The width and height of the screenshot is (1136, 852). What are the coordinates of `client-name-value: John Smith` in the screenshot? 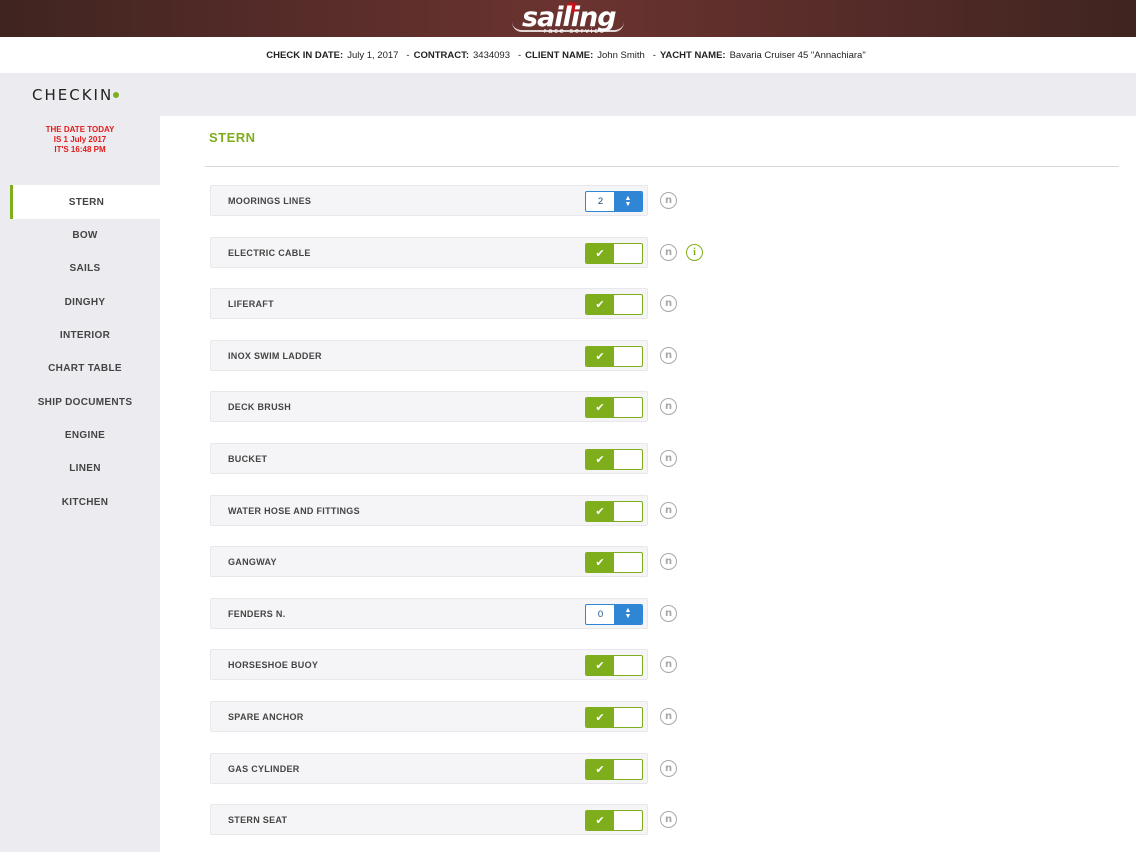 It's located at (621, 55).